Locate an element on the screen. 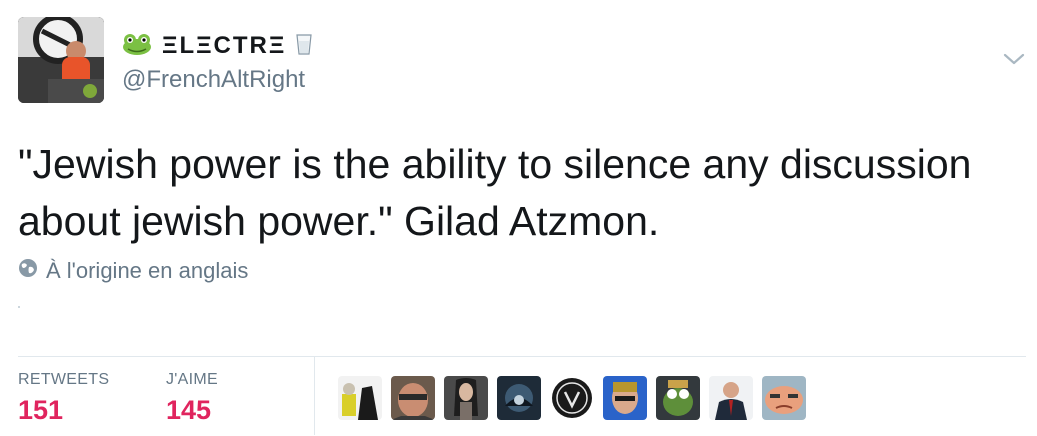 Image resolution: width=1037 pixels, height=436 pixels. profile-avatar is located at coordinates (61, 60).